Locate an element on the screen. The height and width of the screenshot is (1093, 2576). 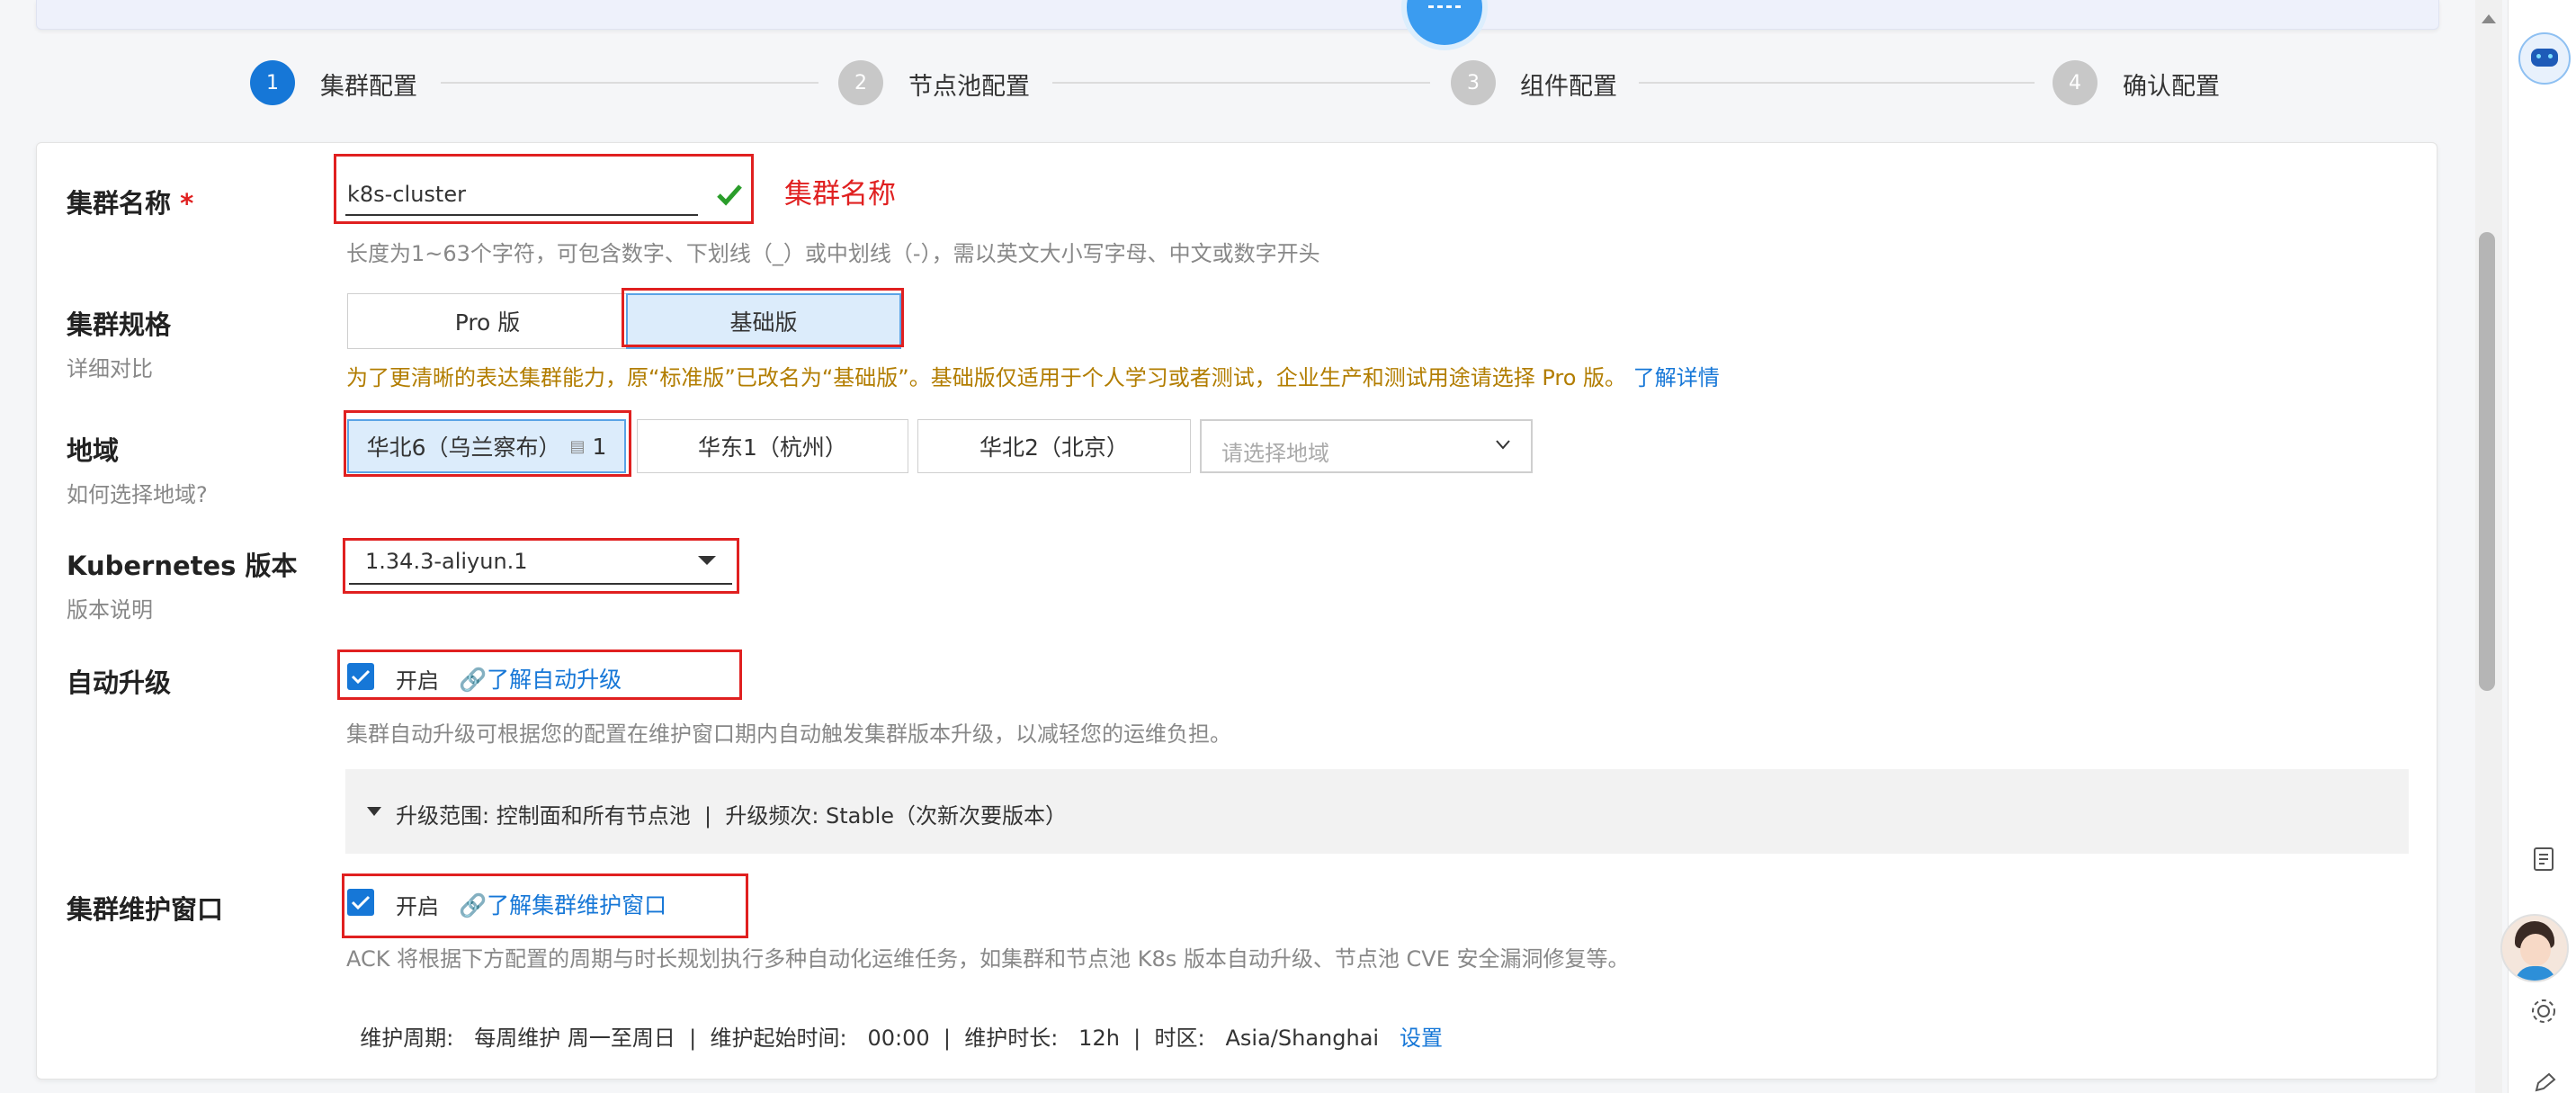
k8s-version-notes-link: 版本说明 is located at coordinates (110, 607).